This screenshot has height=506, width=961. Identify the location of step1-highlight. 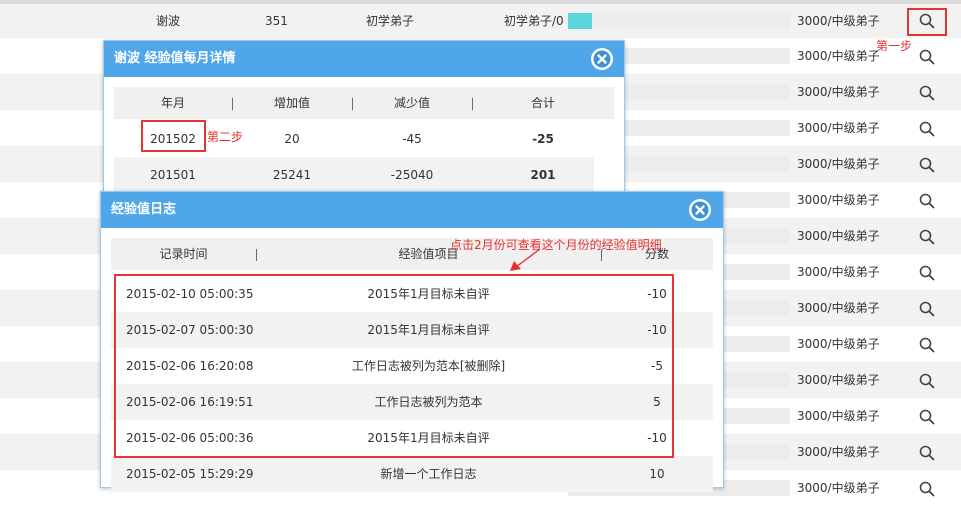
(927, 22).